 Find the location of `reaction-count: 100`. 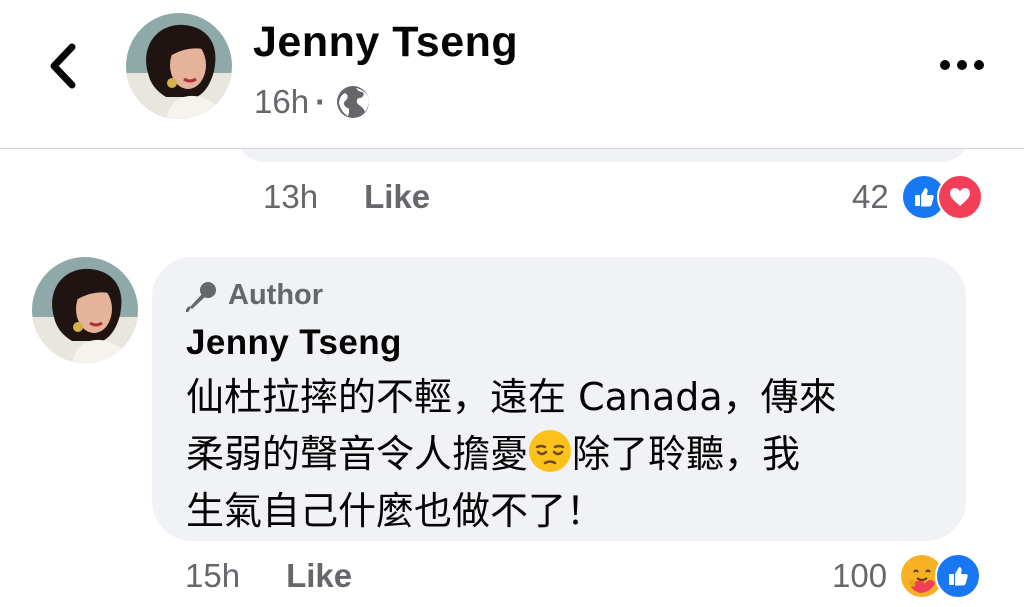

reaction-count: 100 is located at coordinates (860, 575).